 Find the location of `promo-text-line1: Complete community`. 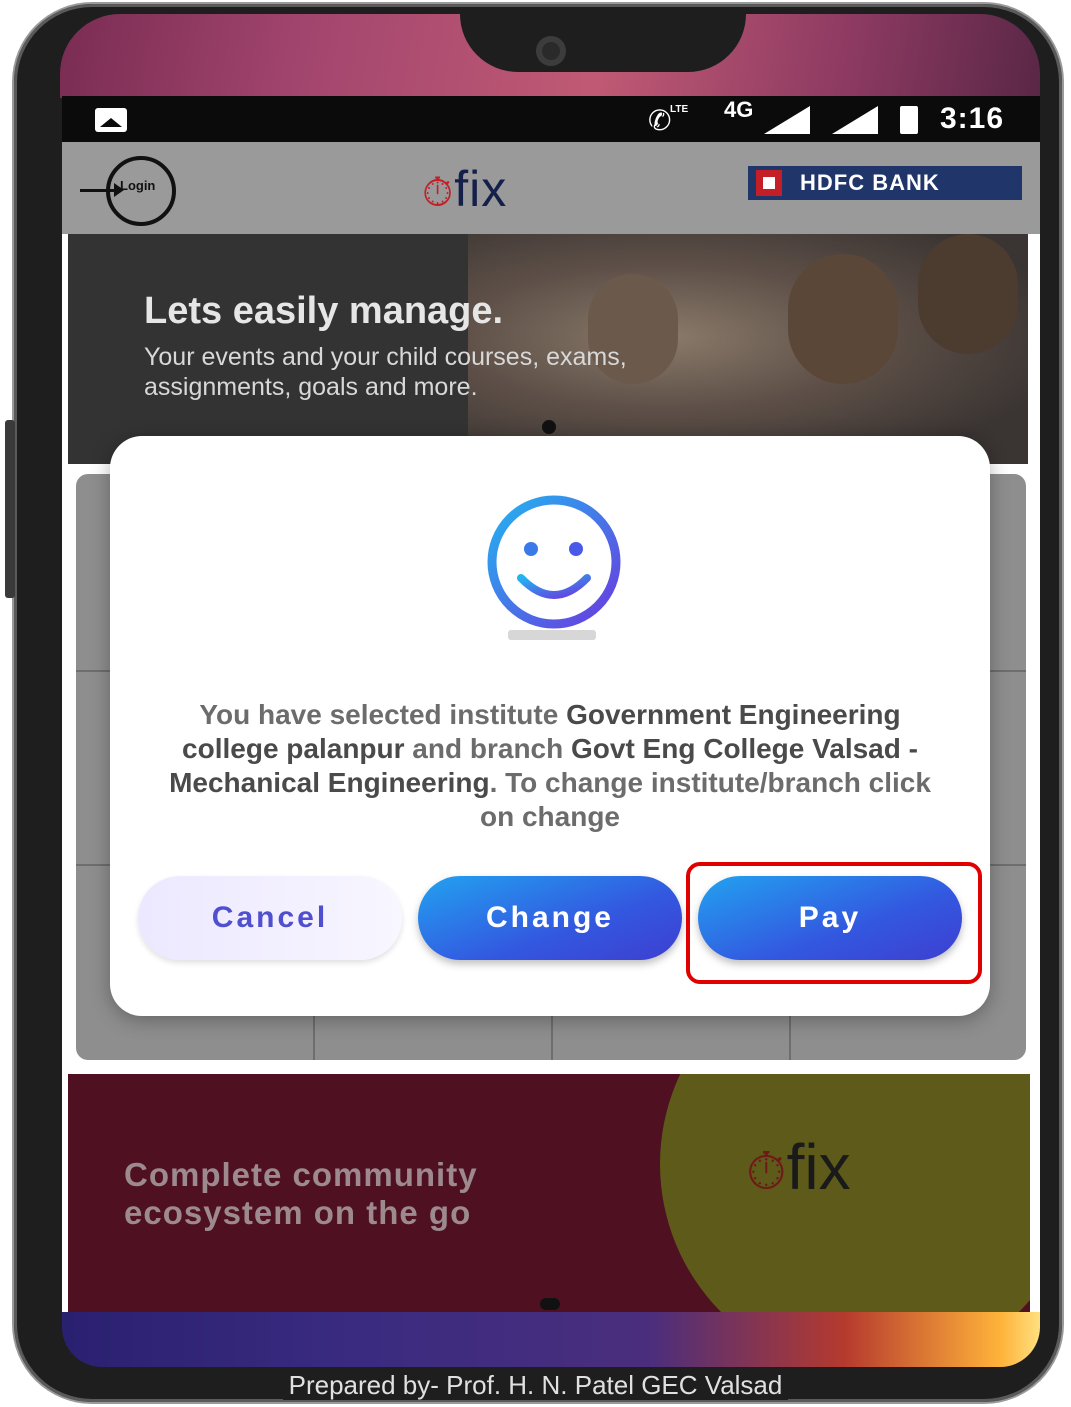

promo-text-line1: Complete community is located at coordinates (301, 1174).